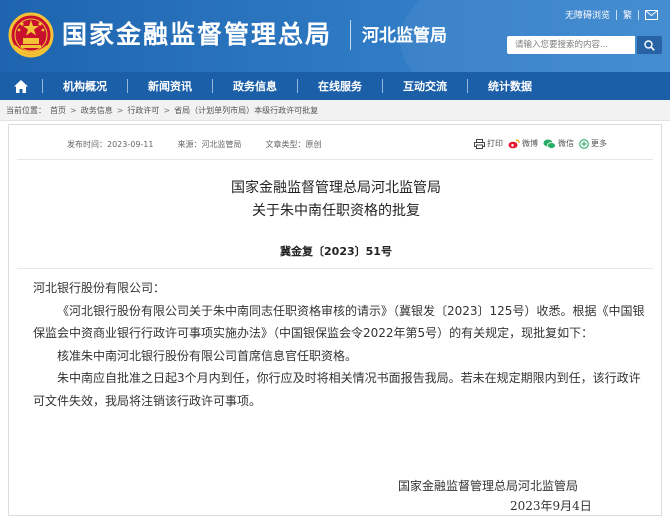 The image size is (670, 522). Describe the element at coordinates (85, 86) in the screenshot. I see `nav-item-institution: 机构概况` at that location.